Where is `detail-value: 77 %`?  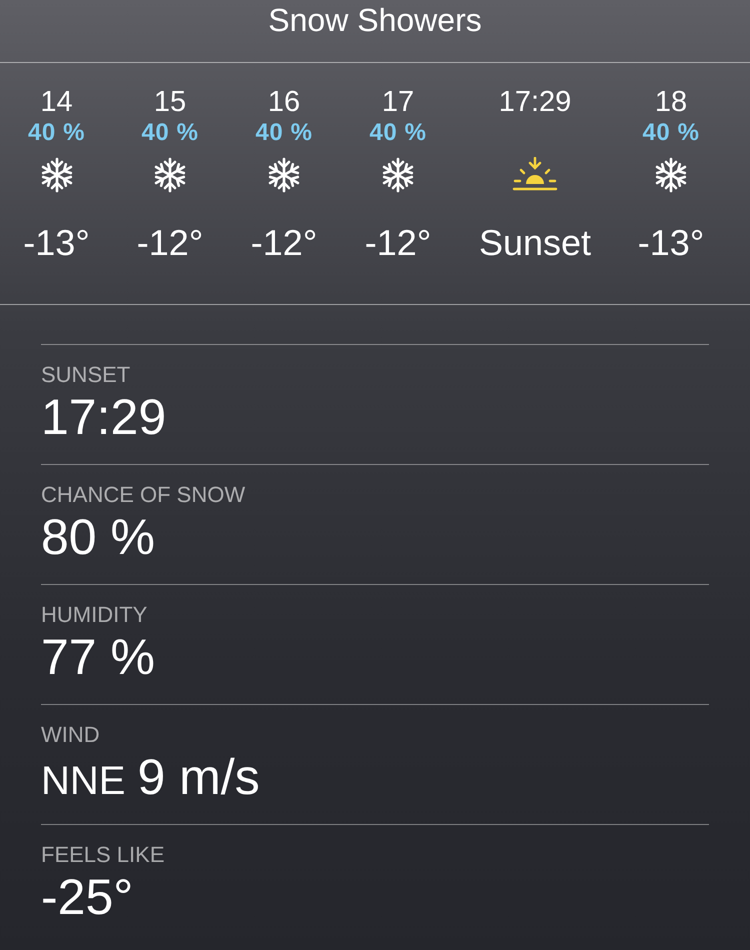
detail-value: 77 % is located at coordinates (98, 657).